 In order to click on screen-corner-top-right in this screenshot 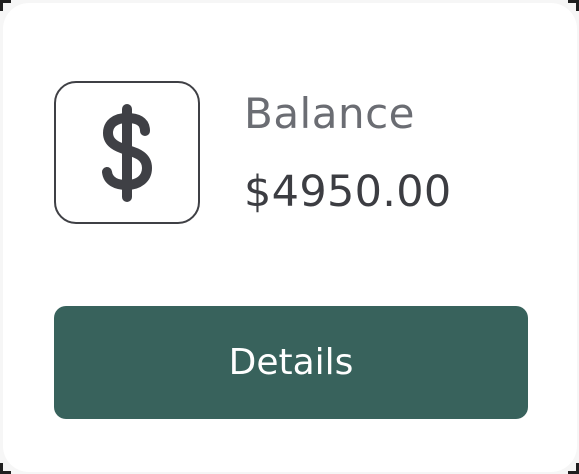, I will do `click(573, 5)`.